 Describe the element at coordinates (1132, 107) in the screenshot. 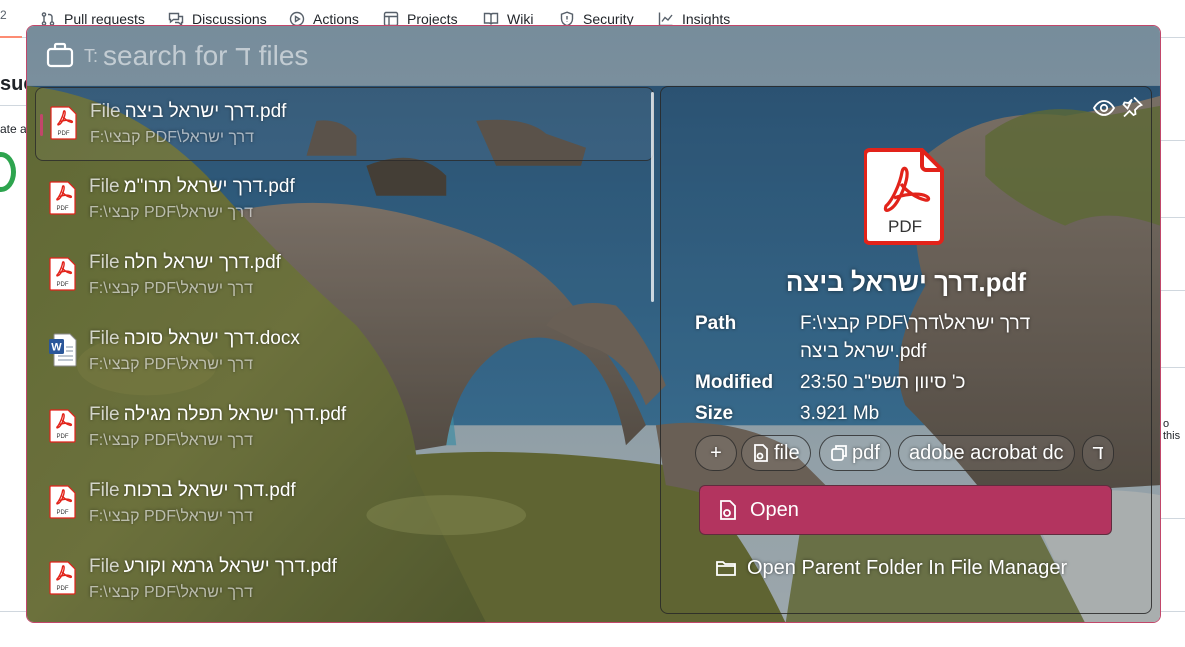

I see `pin-icon` at that location.